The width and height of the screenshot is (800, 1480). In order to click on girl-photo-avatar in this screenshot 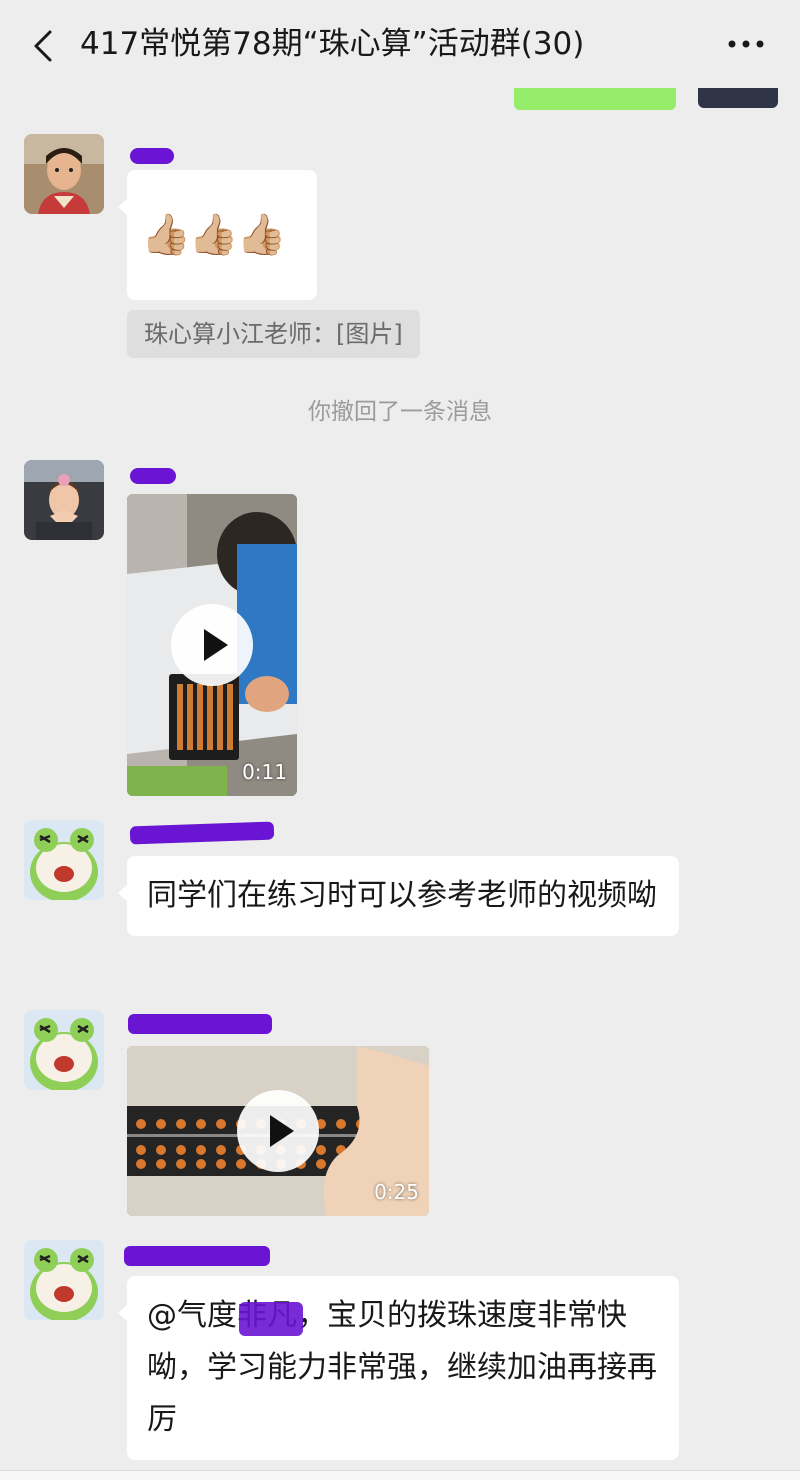, I will do `click(64, 500)`.